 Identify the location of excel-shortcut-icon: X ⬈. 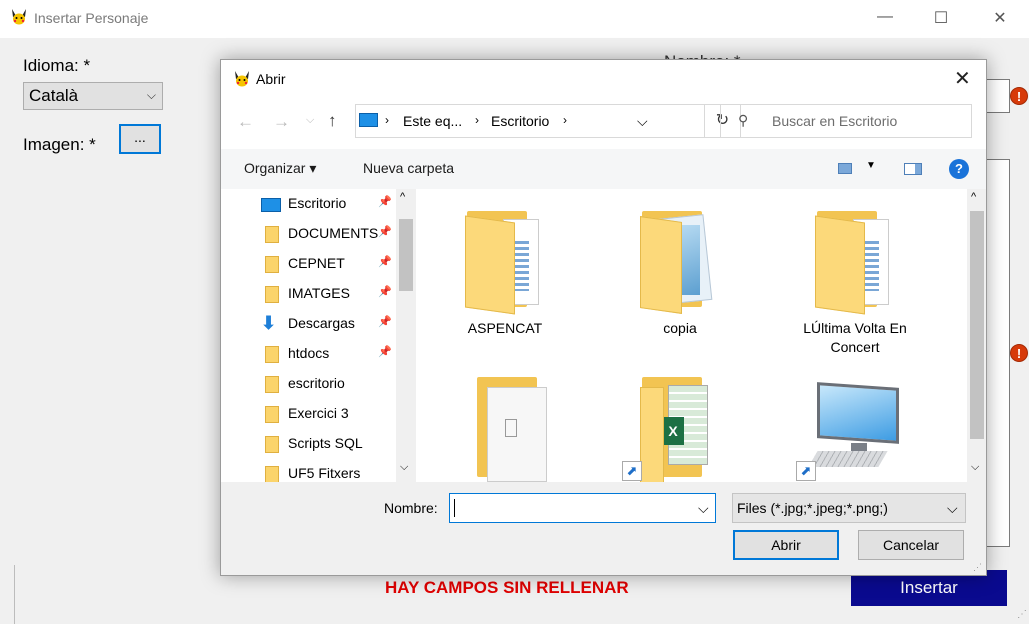
(671, 429).